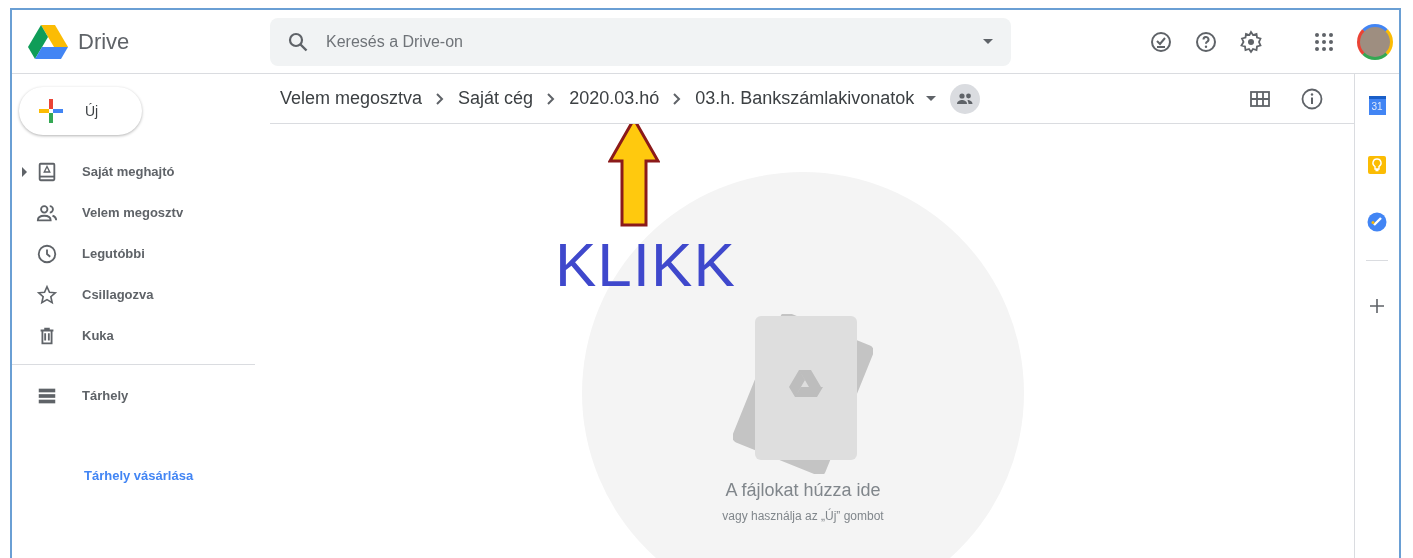 This screenshot has width=1413, height=558. Describe the element at coordinates (141, 212) in the screenshot. I see `sidebar-item: Velem megosztv` at that location.